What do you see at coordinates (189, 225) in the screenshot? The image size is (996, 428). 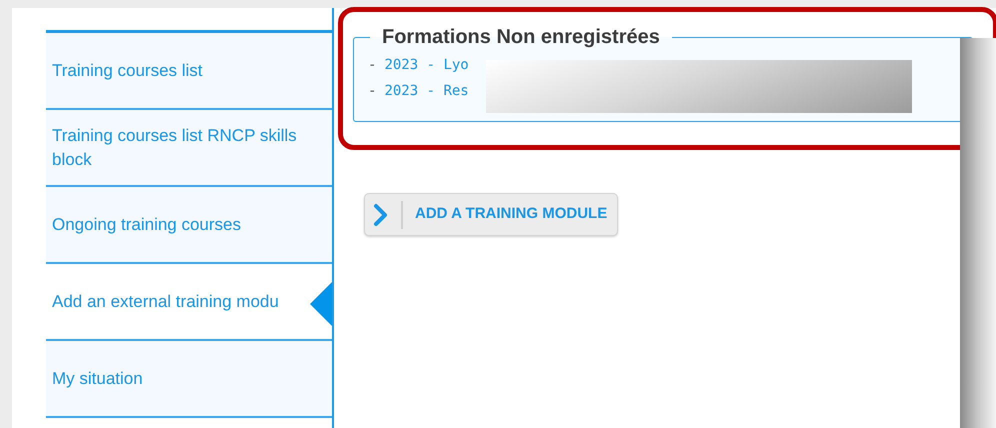 I see `sidebar-item: Ongoing training courses` at bounding box center [189, 225].